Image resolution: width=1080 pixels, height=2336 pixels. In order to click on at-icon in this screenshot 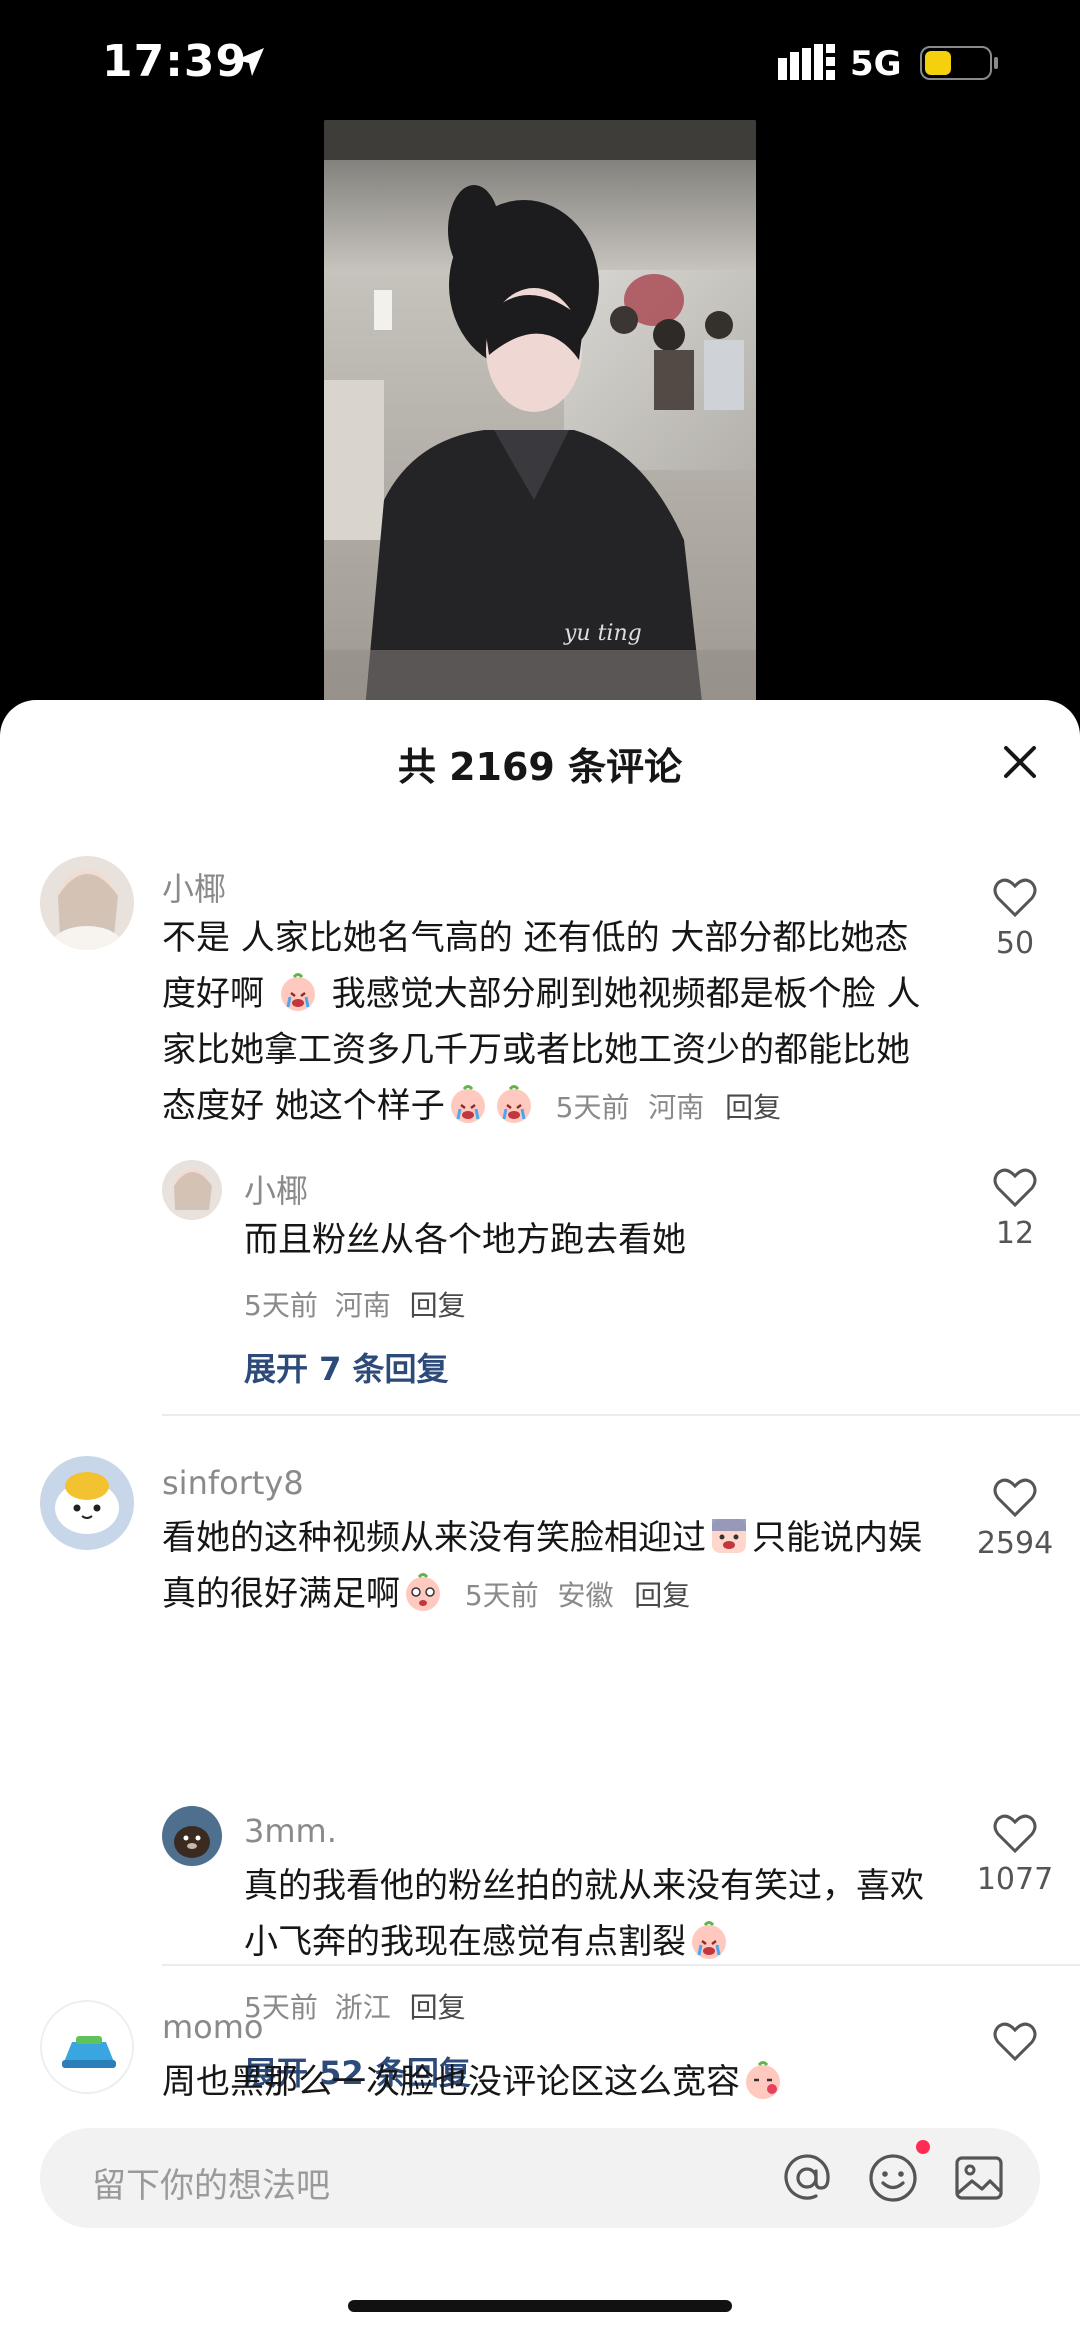, I will do `click(807, 2178)`.